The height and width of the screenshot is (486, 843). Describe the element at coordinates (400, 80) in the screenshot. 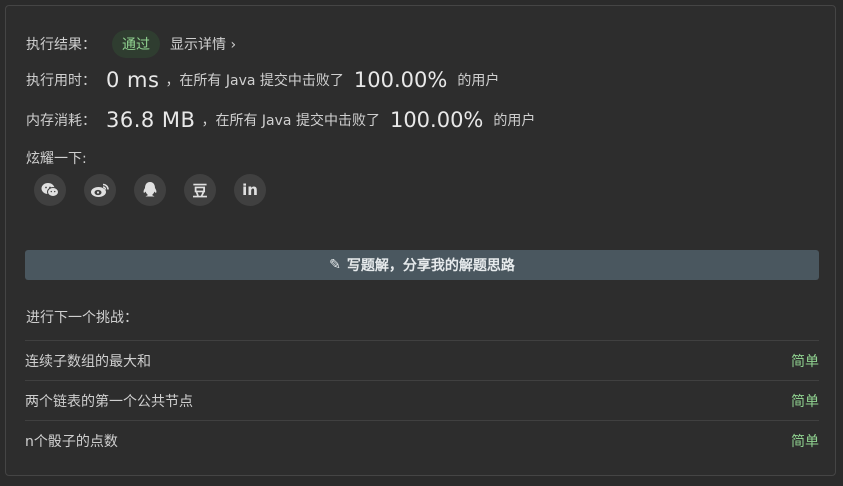

I see `runtime-percent: 100.00%` at that location.